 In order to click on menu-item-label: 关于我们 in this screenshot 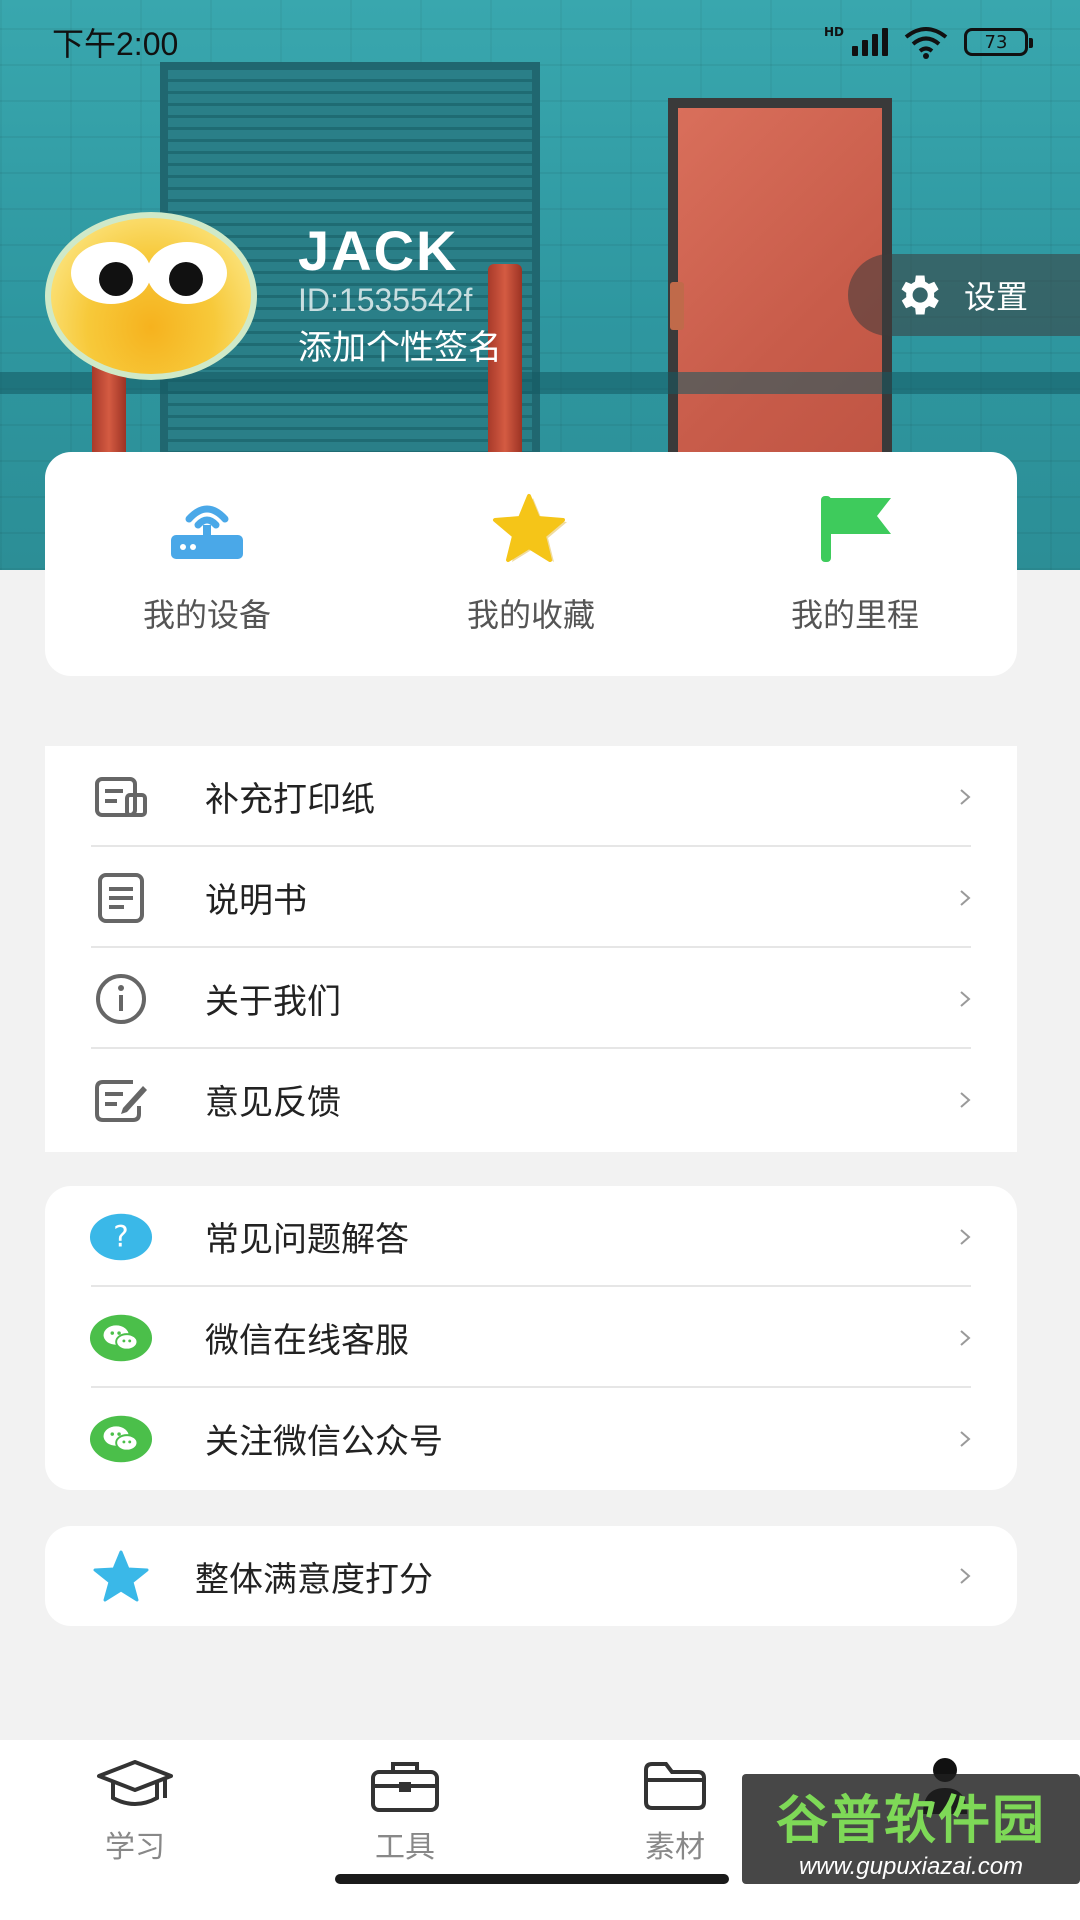, I will do `click(273, 1002)`.